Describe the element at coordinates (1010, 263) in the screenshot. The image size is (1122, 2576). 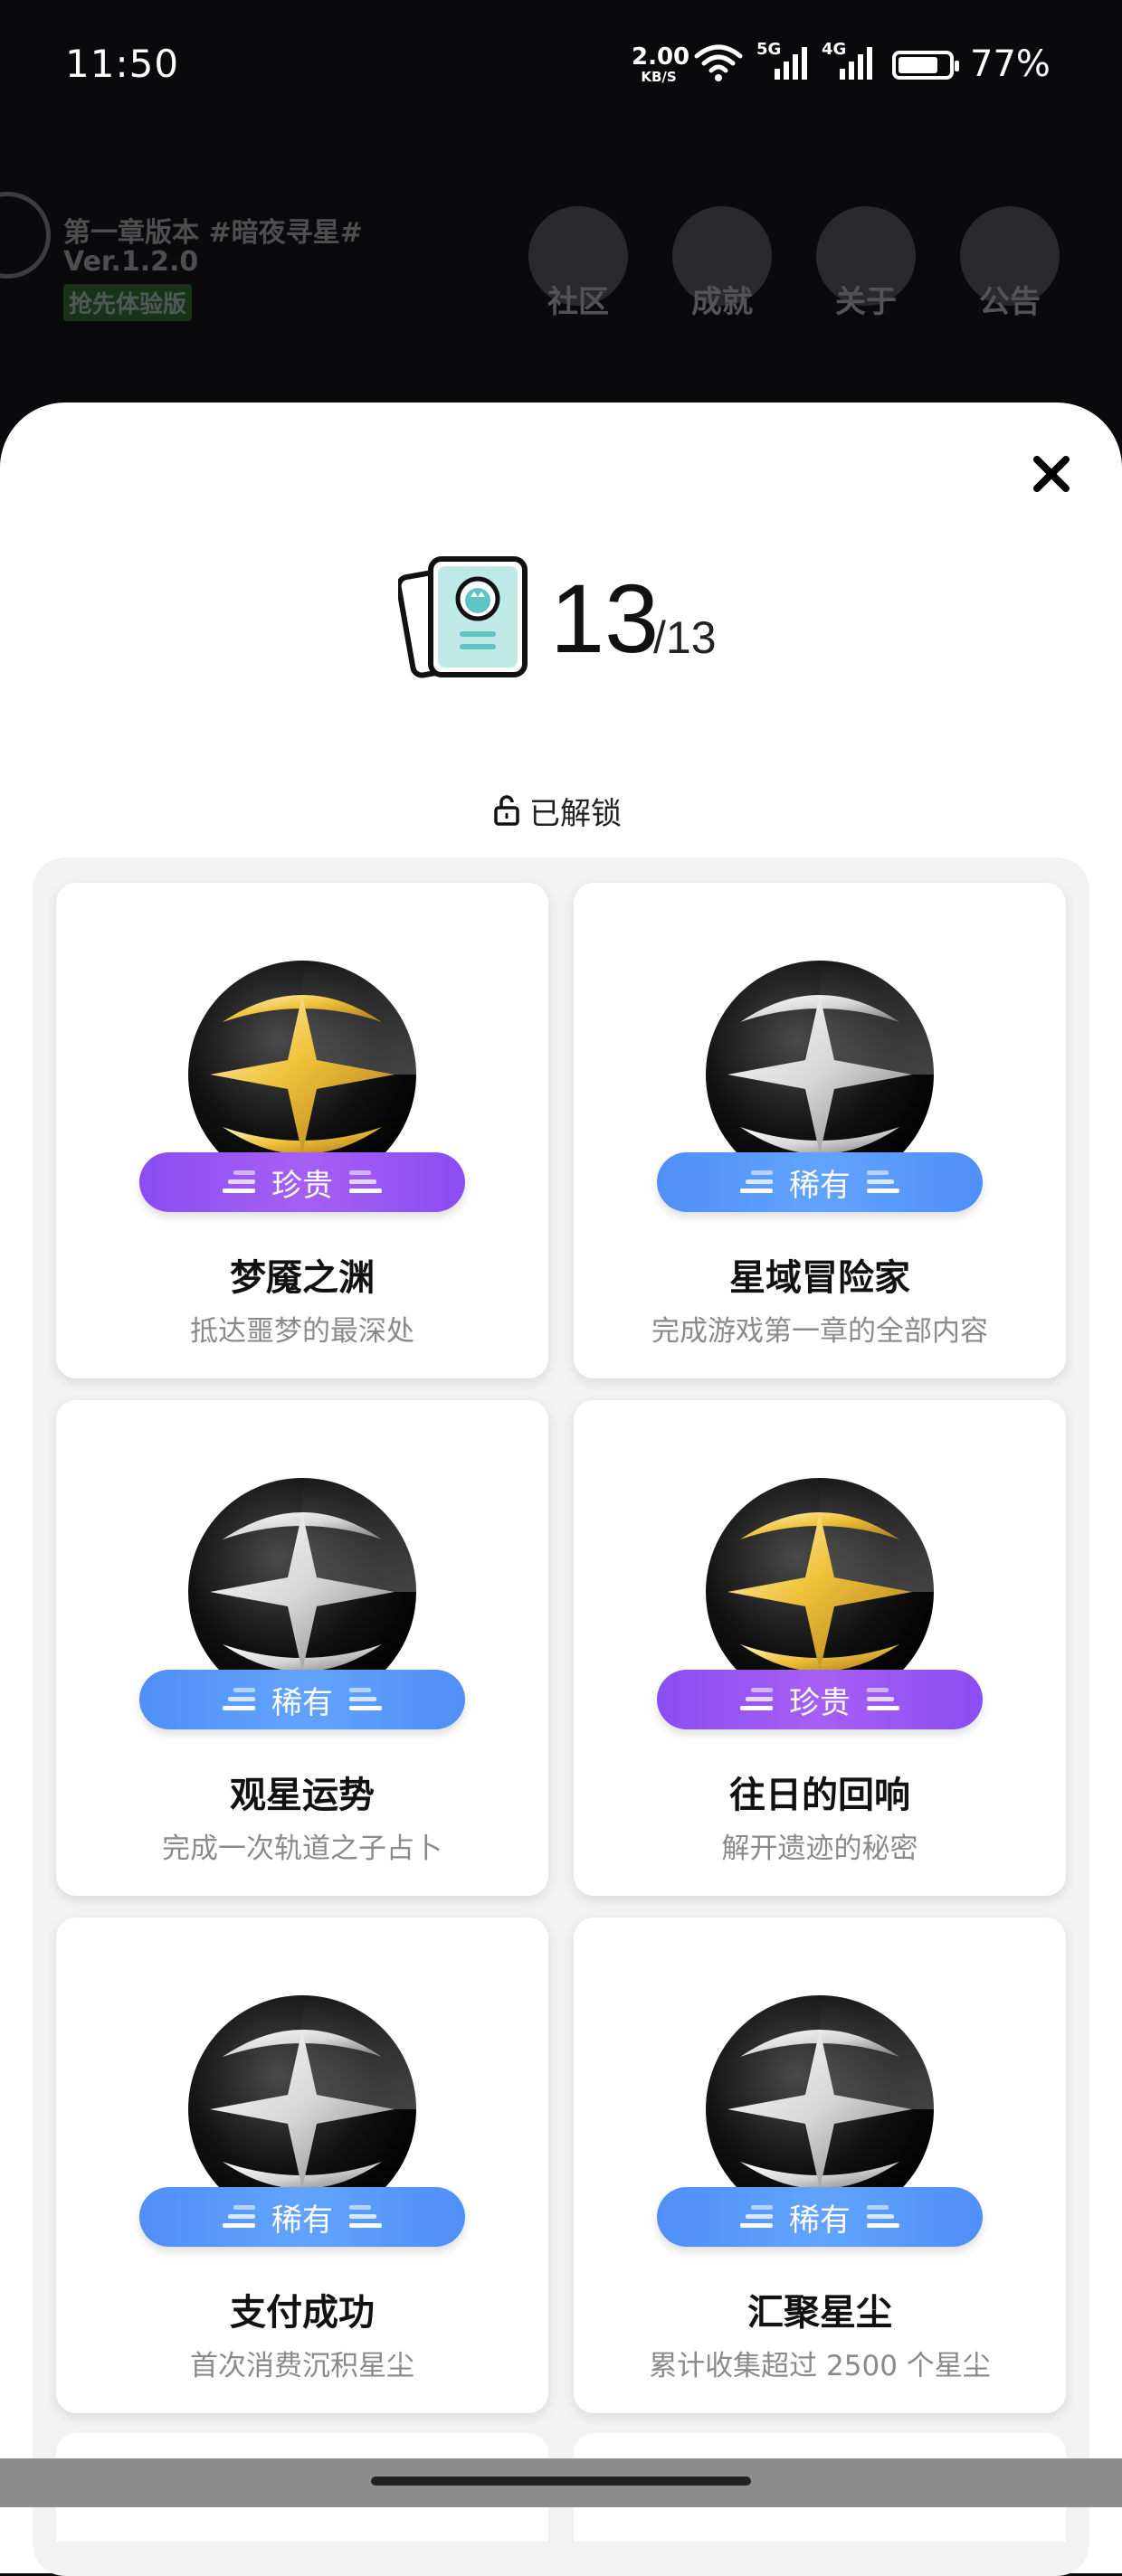
I see `announcement-icon: 公告` at that location.